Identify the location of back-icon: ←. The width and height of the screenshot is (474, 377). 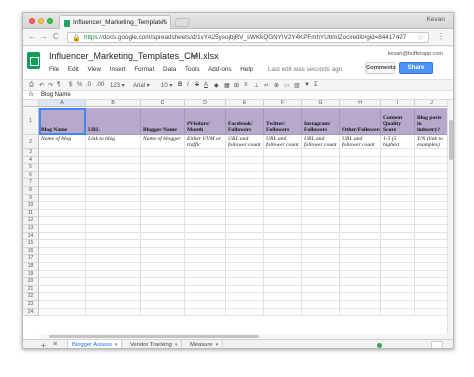
(32, 36).